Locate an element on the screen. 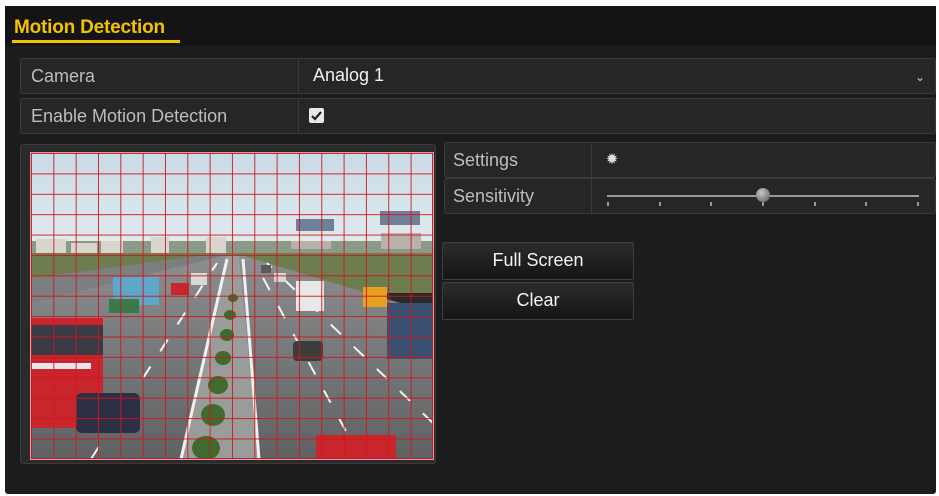  checkmark-icon is located at coordinates (316, 116).